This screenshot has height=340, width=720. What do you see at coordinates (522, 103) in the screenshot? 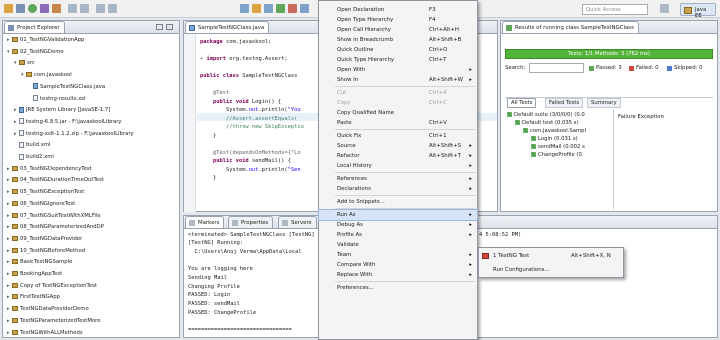
I see `tab-all-tests: All Tests` at bounding box center [522, 103].